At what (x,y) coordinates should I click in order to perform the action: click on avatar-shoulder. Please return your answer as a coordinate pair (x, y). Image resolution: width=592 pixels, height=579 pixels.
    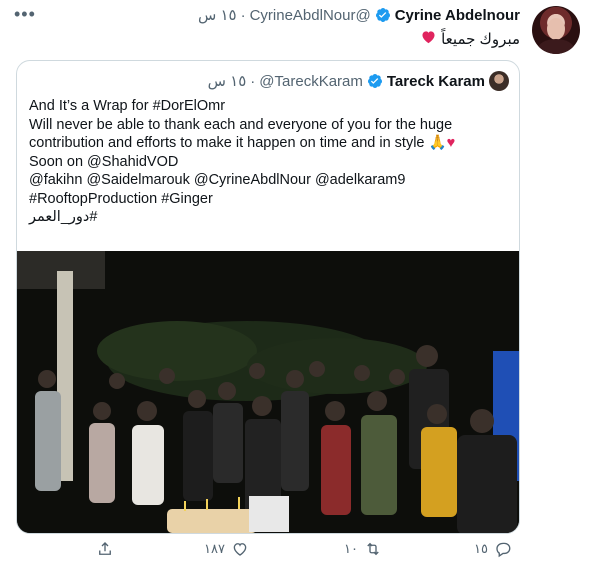
    Looking at the image, I should click on (556, 46).